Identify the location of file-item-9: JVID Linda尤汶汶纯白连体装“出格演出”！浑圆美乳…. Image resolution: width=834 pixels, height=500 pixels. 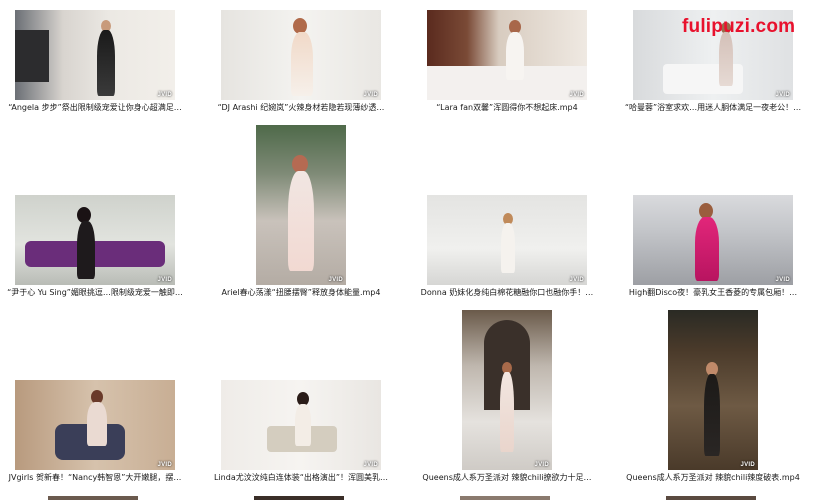
(301, 431).